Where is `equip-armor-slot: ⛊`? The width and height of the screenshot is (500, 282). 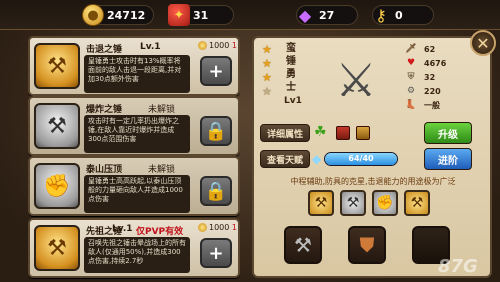
equip-armor-slot: ⛊ is located at coordinates (367, 245).